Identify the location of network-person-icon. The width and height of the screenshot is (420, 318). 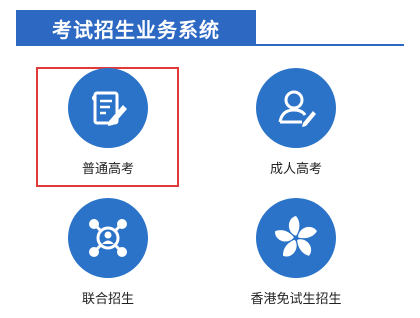
(108, 238).